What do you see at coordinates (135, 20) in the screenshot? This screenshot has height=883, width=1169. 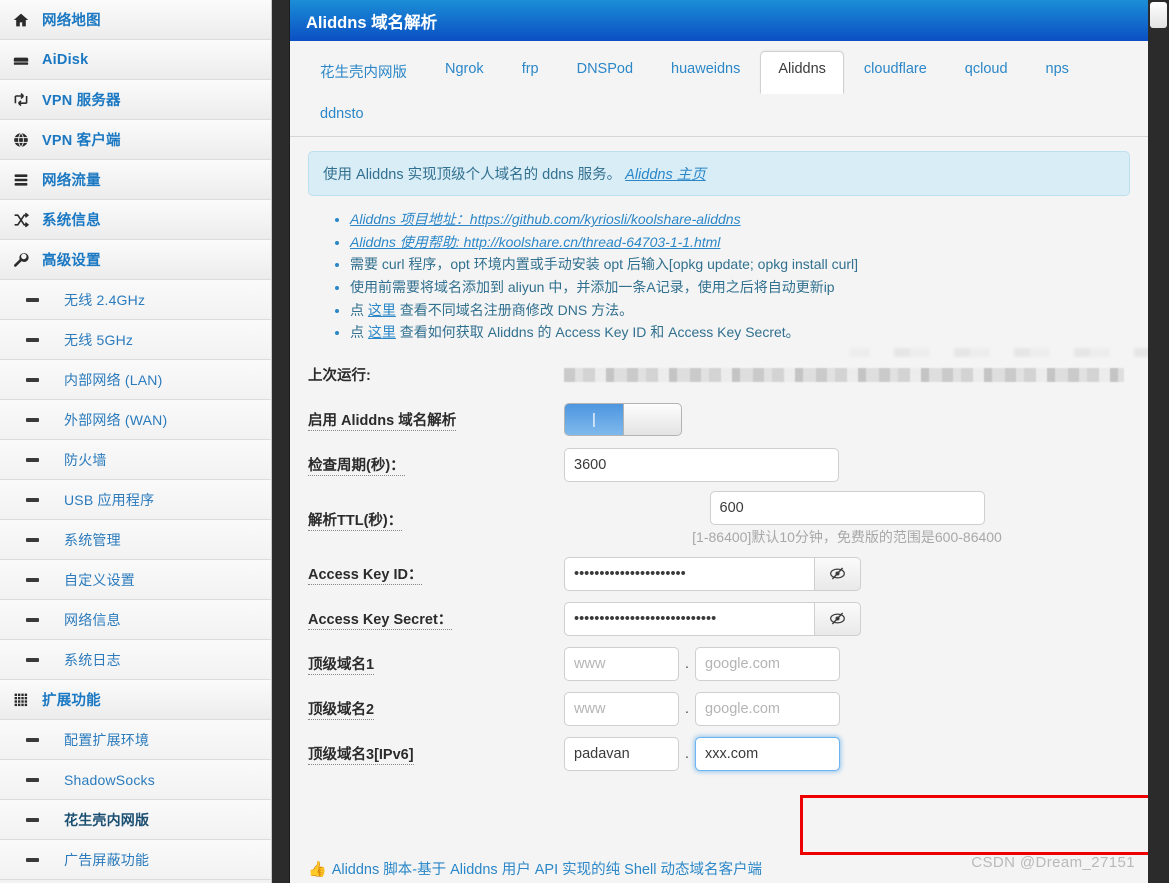 I see `sidebar-item-0: 网络地图` at bounding box center [135, 20].